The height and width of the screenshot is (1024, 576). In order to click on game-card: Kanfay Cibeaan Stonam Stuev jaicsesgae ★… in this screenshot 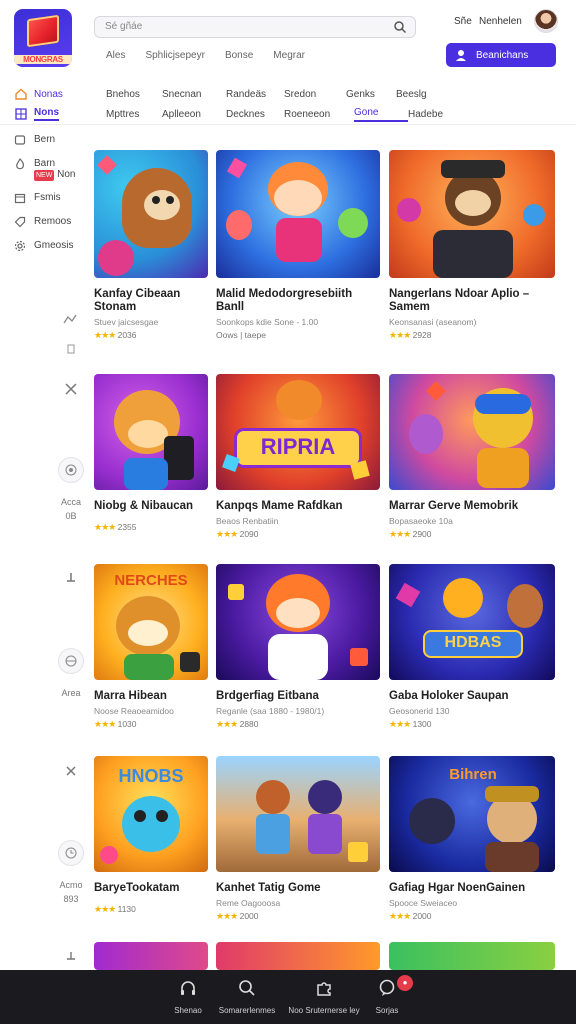, I will do `click(151, 245)`.